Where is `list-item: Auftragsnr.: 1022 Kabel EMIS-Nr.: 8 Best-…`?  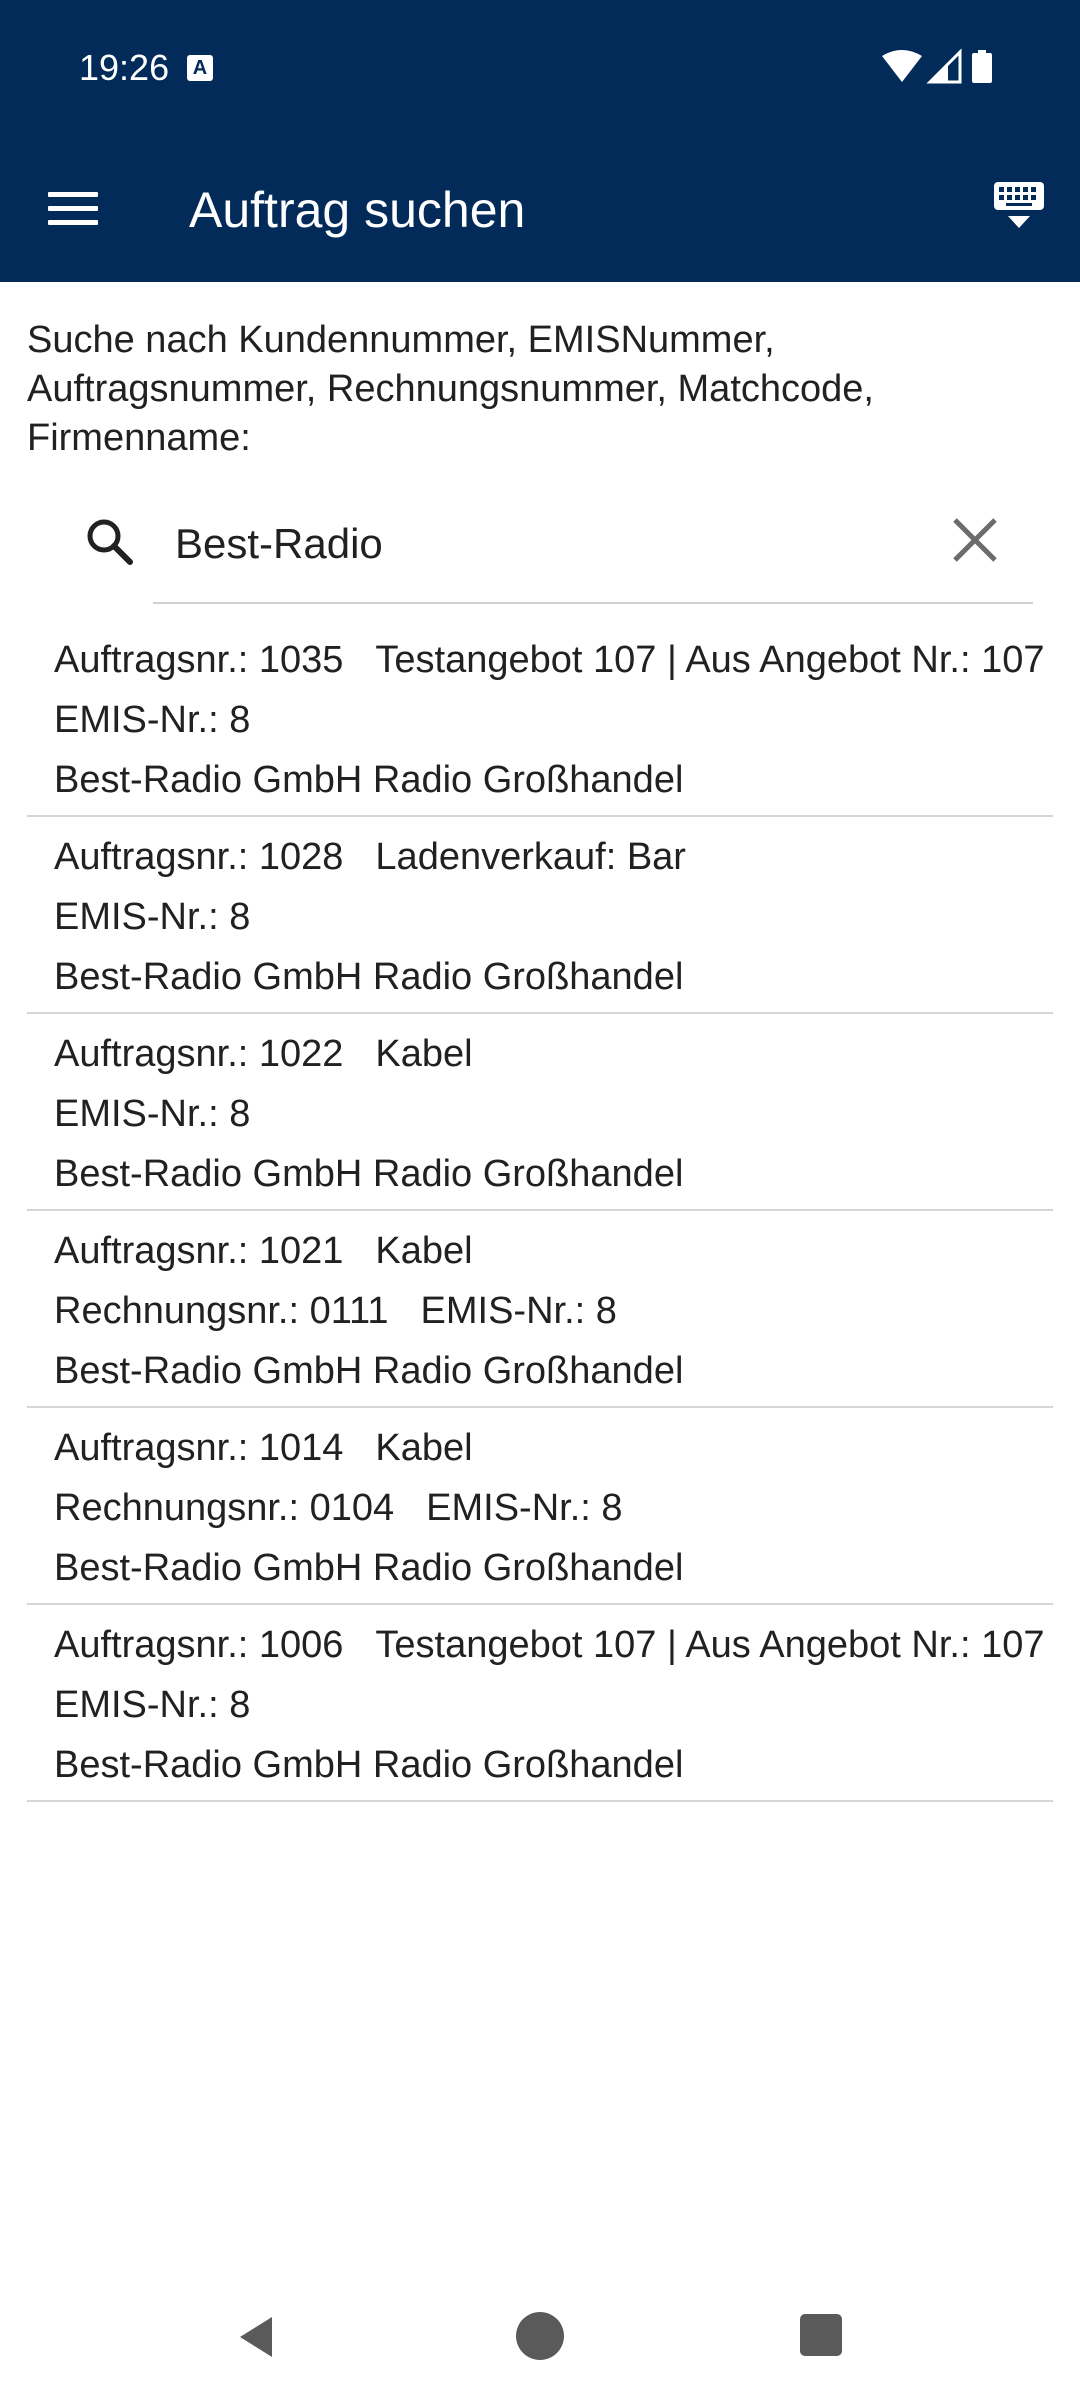 list-item: Auftragsnr.: 1022 Kabel EMIS-Nr.: 8 Best-… is located at coordinates (540, 1112).